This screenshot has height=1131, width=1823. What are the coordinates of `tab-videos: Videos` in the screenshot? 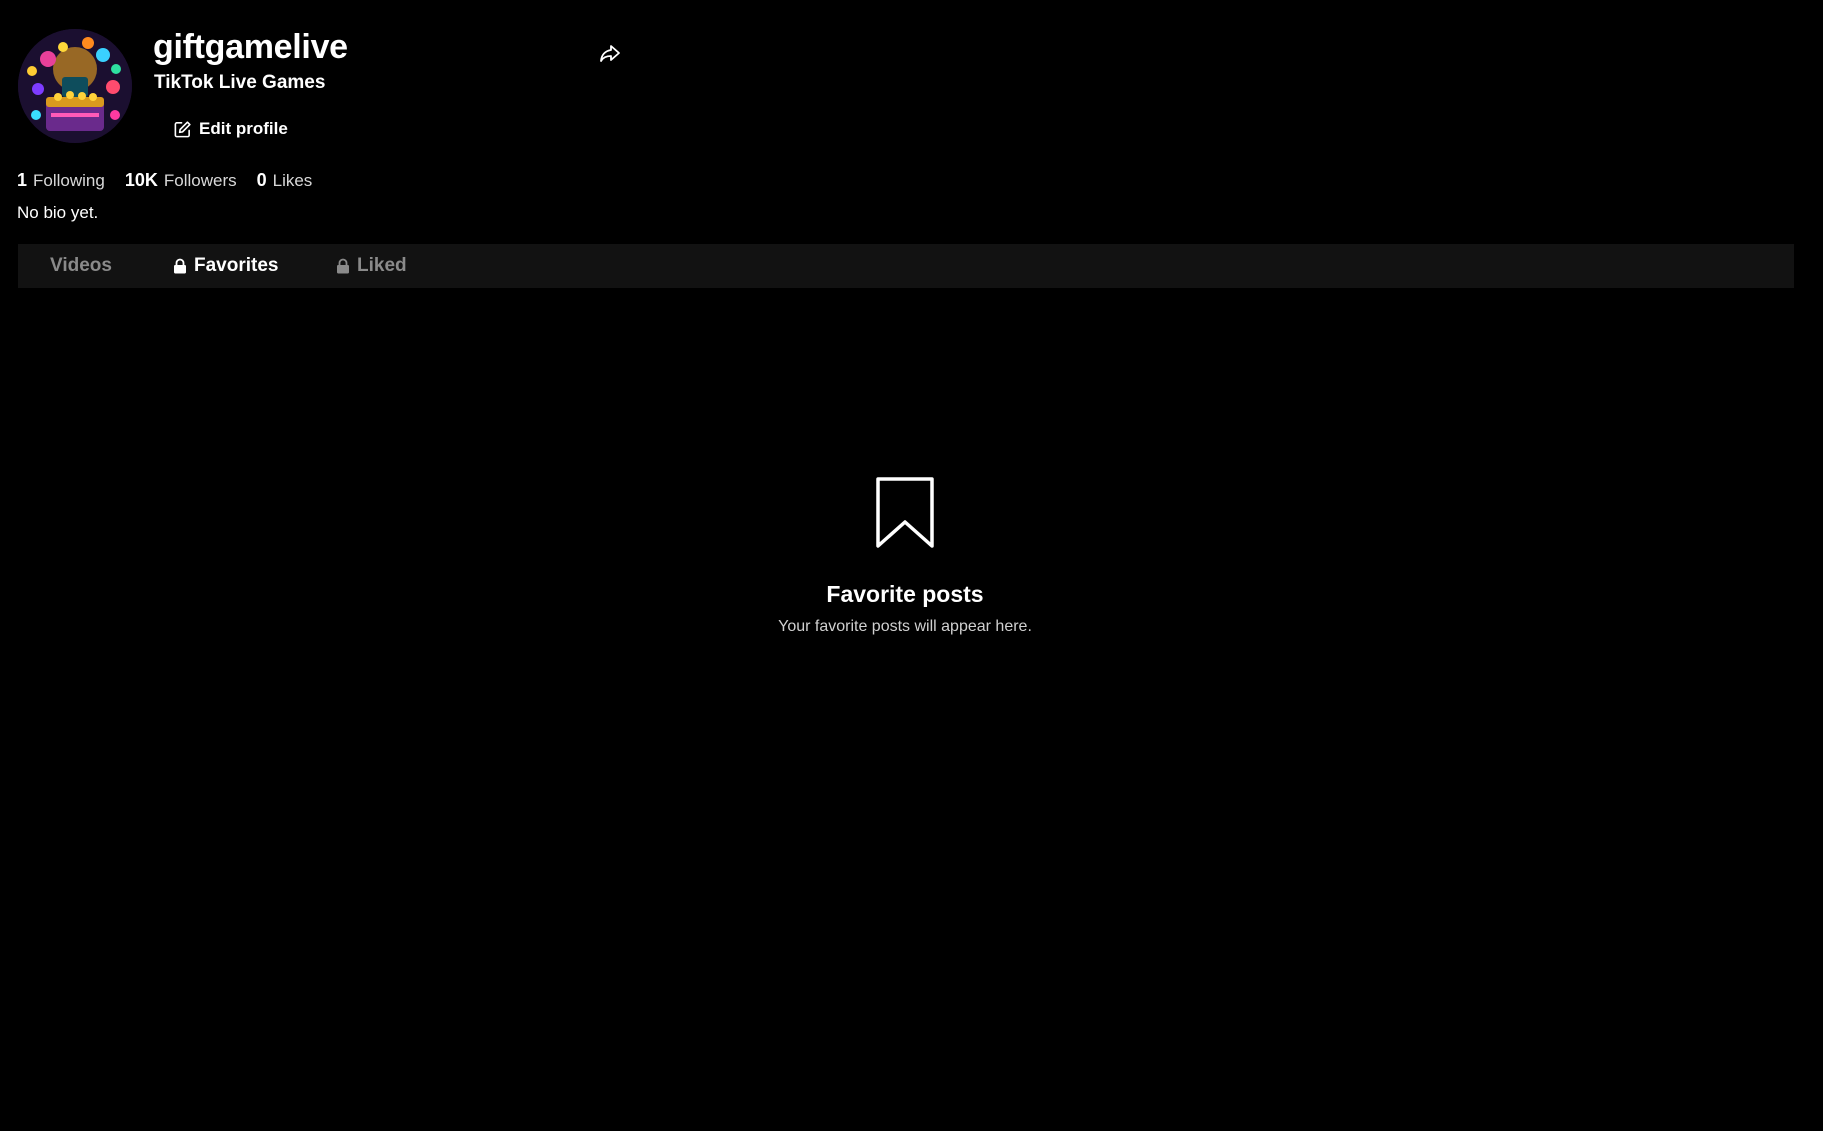 It's located at (81, 266).